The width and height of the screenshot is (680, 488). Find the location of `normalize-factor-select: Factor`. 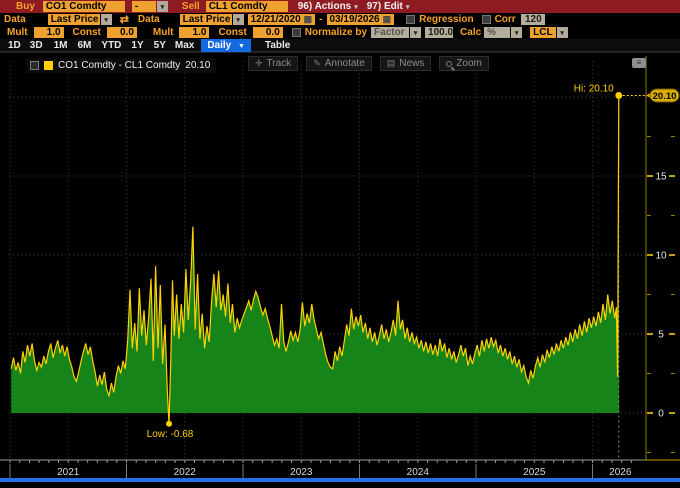

normalize-factor-select: Factor is located at coordinates (390, 32).